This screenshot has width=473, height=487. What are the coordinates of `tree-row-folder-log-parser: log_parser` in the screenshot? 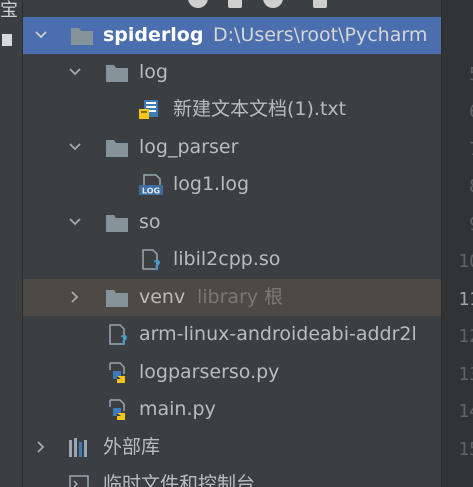 It's located at (232, 147).